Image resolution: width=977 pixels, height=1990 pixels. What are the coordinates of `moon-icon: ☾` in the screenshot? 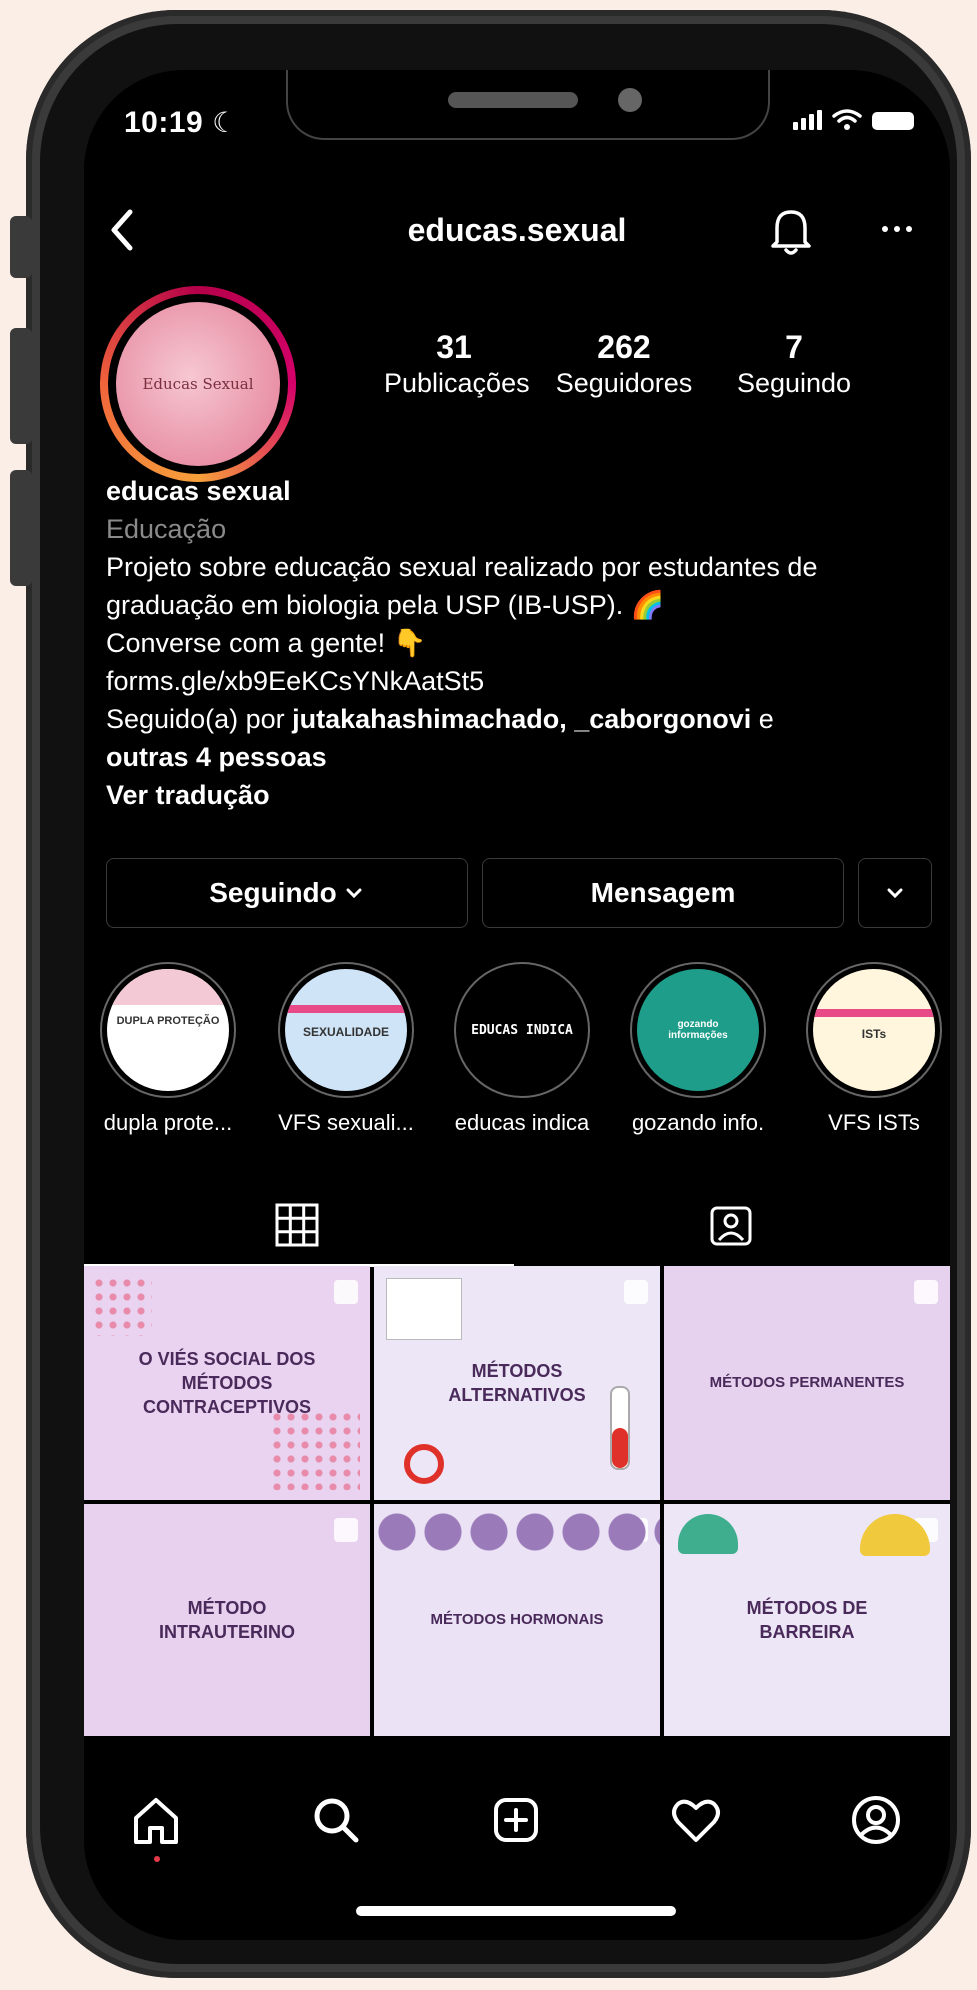 It's located at (225, 122).